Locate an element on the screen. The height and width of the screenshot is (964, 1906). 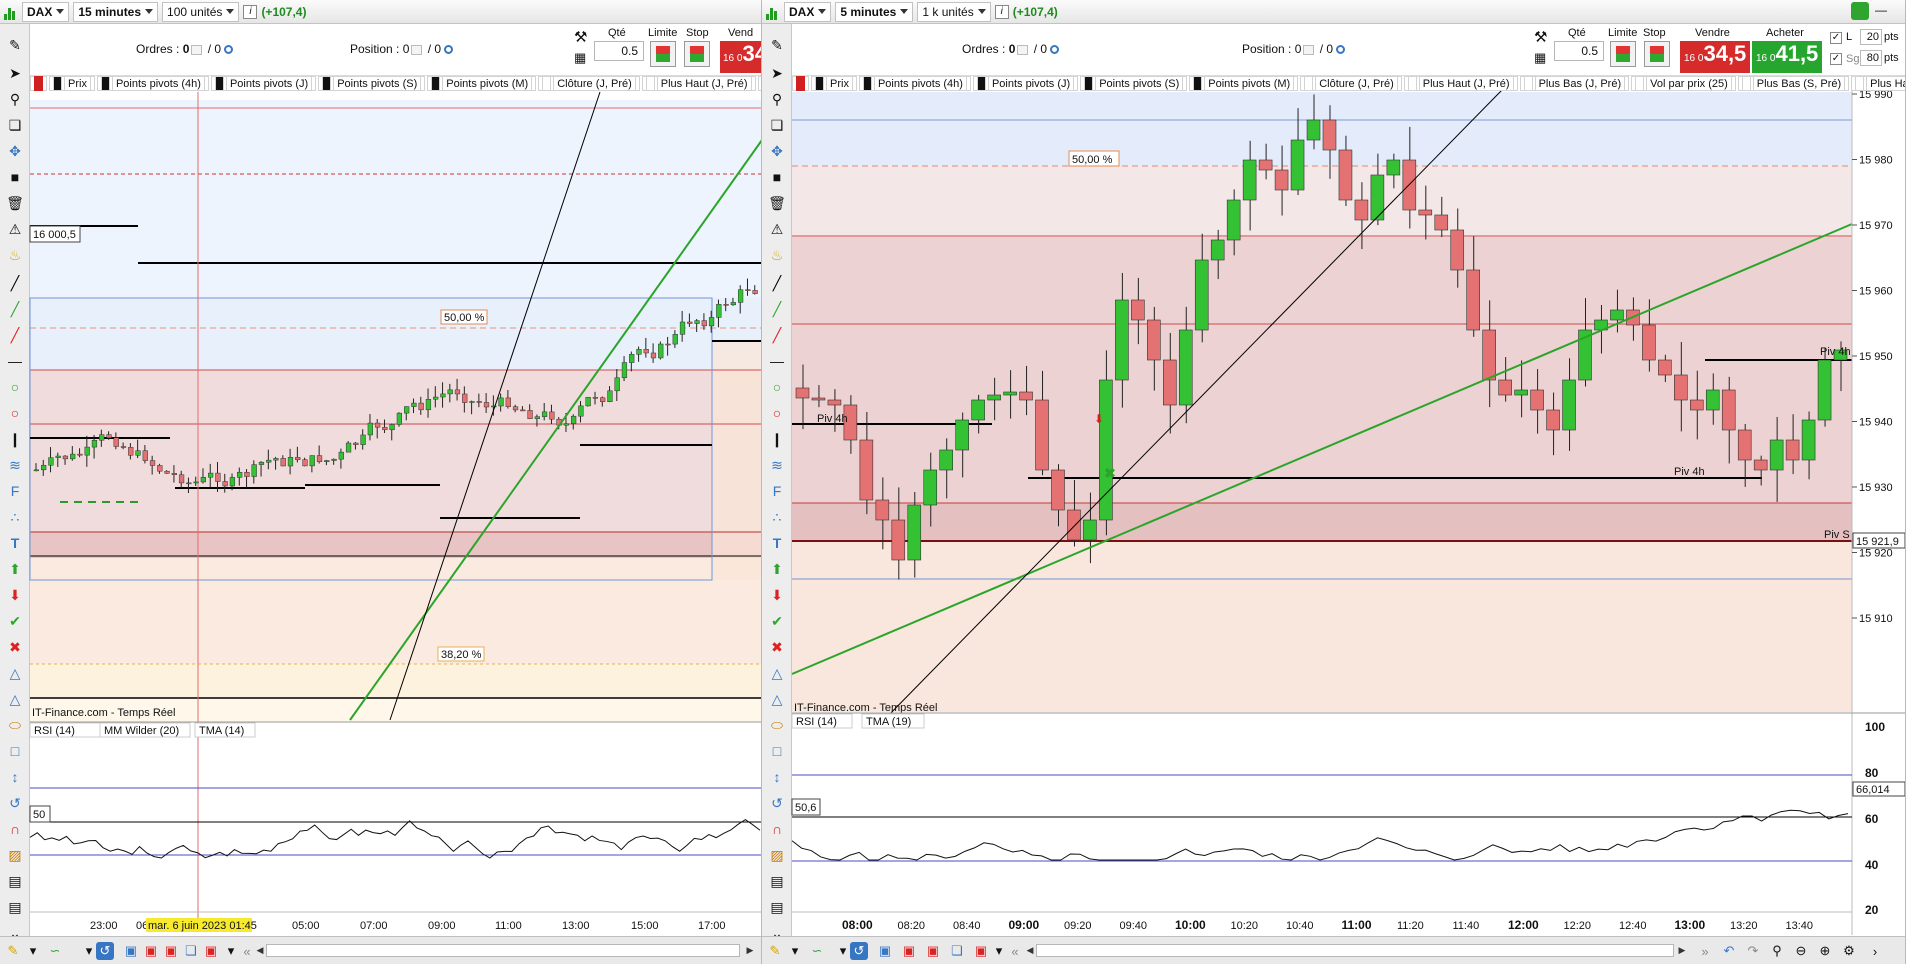
time-label: 11:00 is located at coordinates (1357, 925).